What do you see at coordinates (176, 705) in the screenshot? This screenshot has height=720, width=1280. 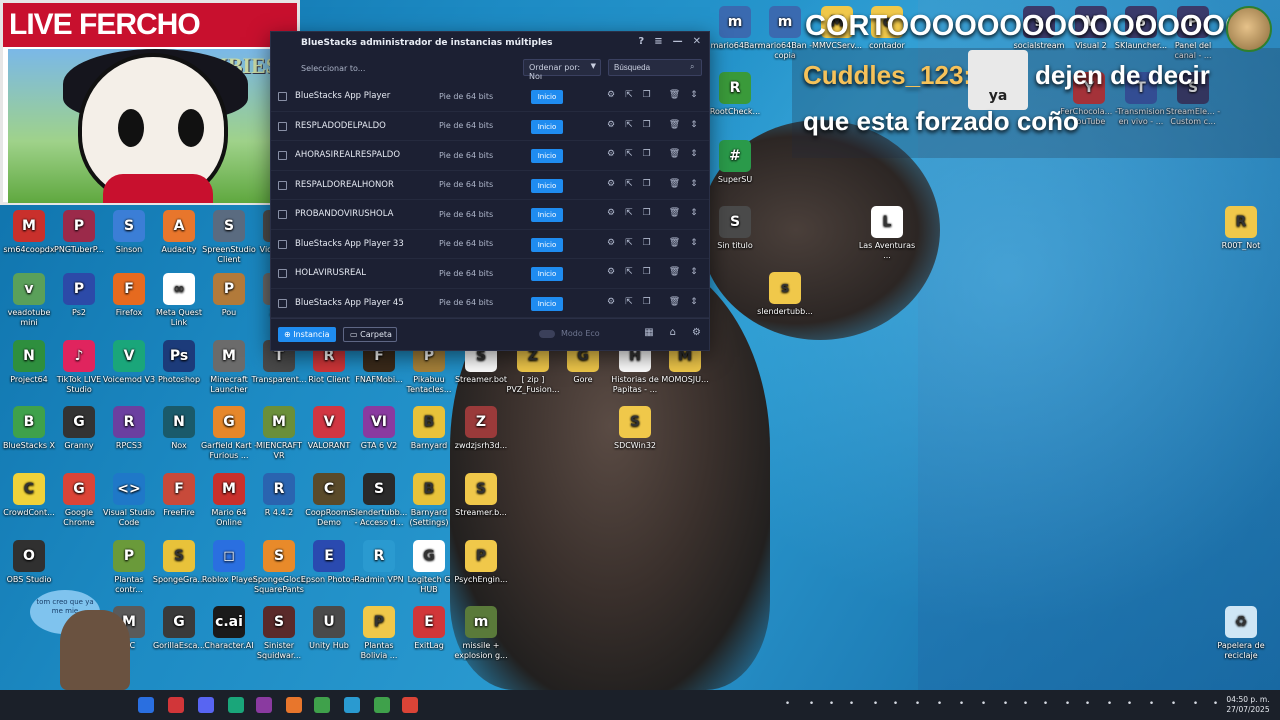 I see `youtube-icon` at bounding box center [176, 705].